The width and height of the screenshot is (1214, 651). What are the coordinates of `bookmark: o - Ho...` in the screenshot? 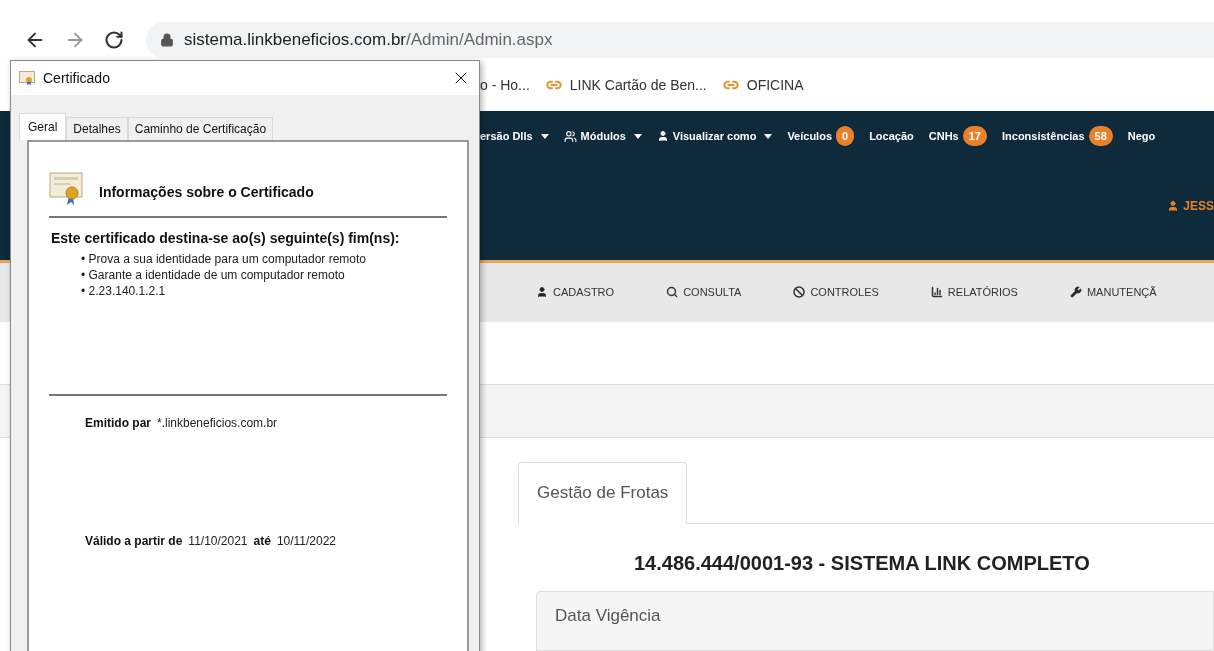 It's located at (505, 85).